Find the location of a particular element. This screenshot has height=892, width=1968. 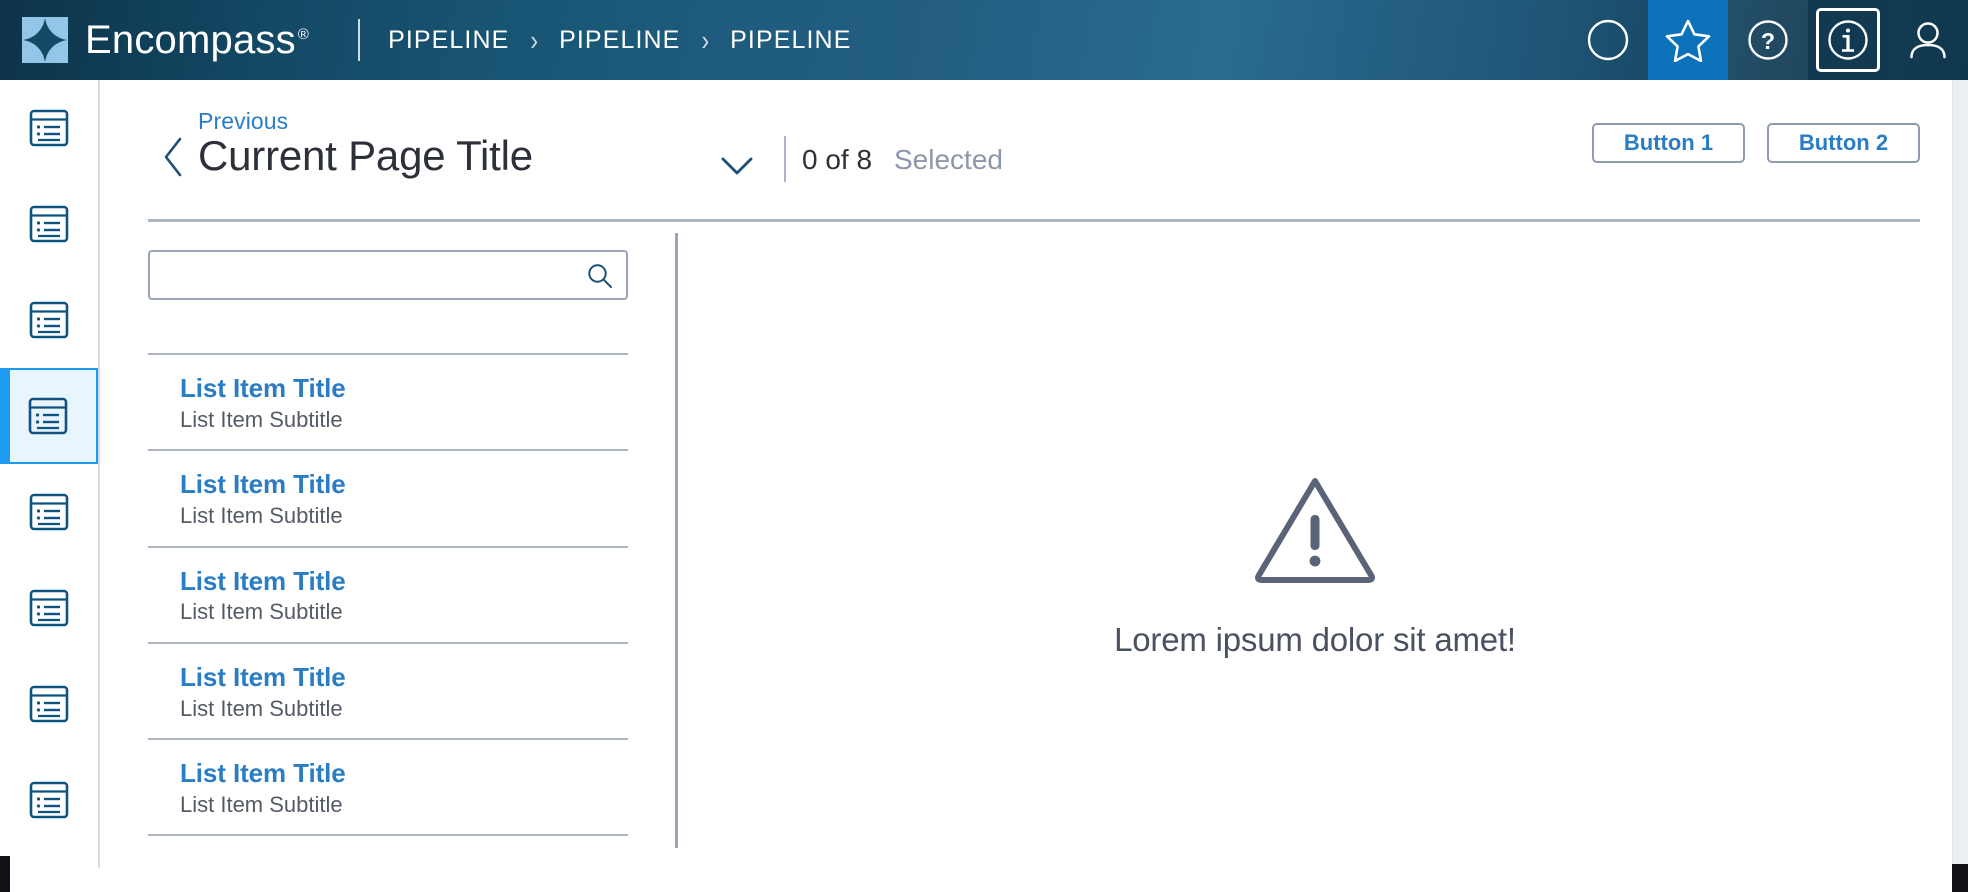

page-title: Current Page Title is located at coordinates (365, 155).